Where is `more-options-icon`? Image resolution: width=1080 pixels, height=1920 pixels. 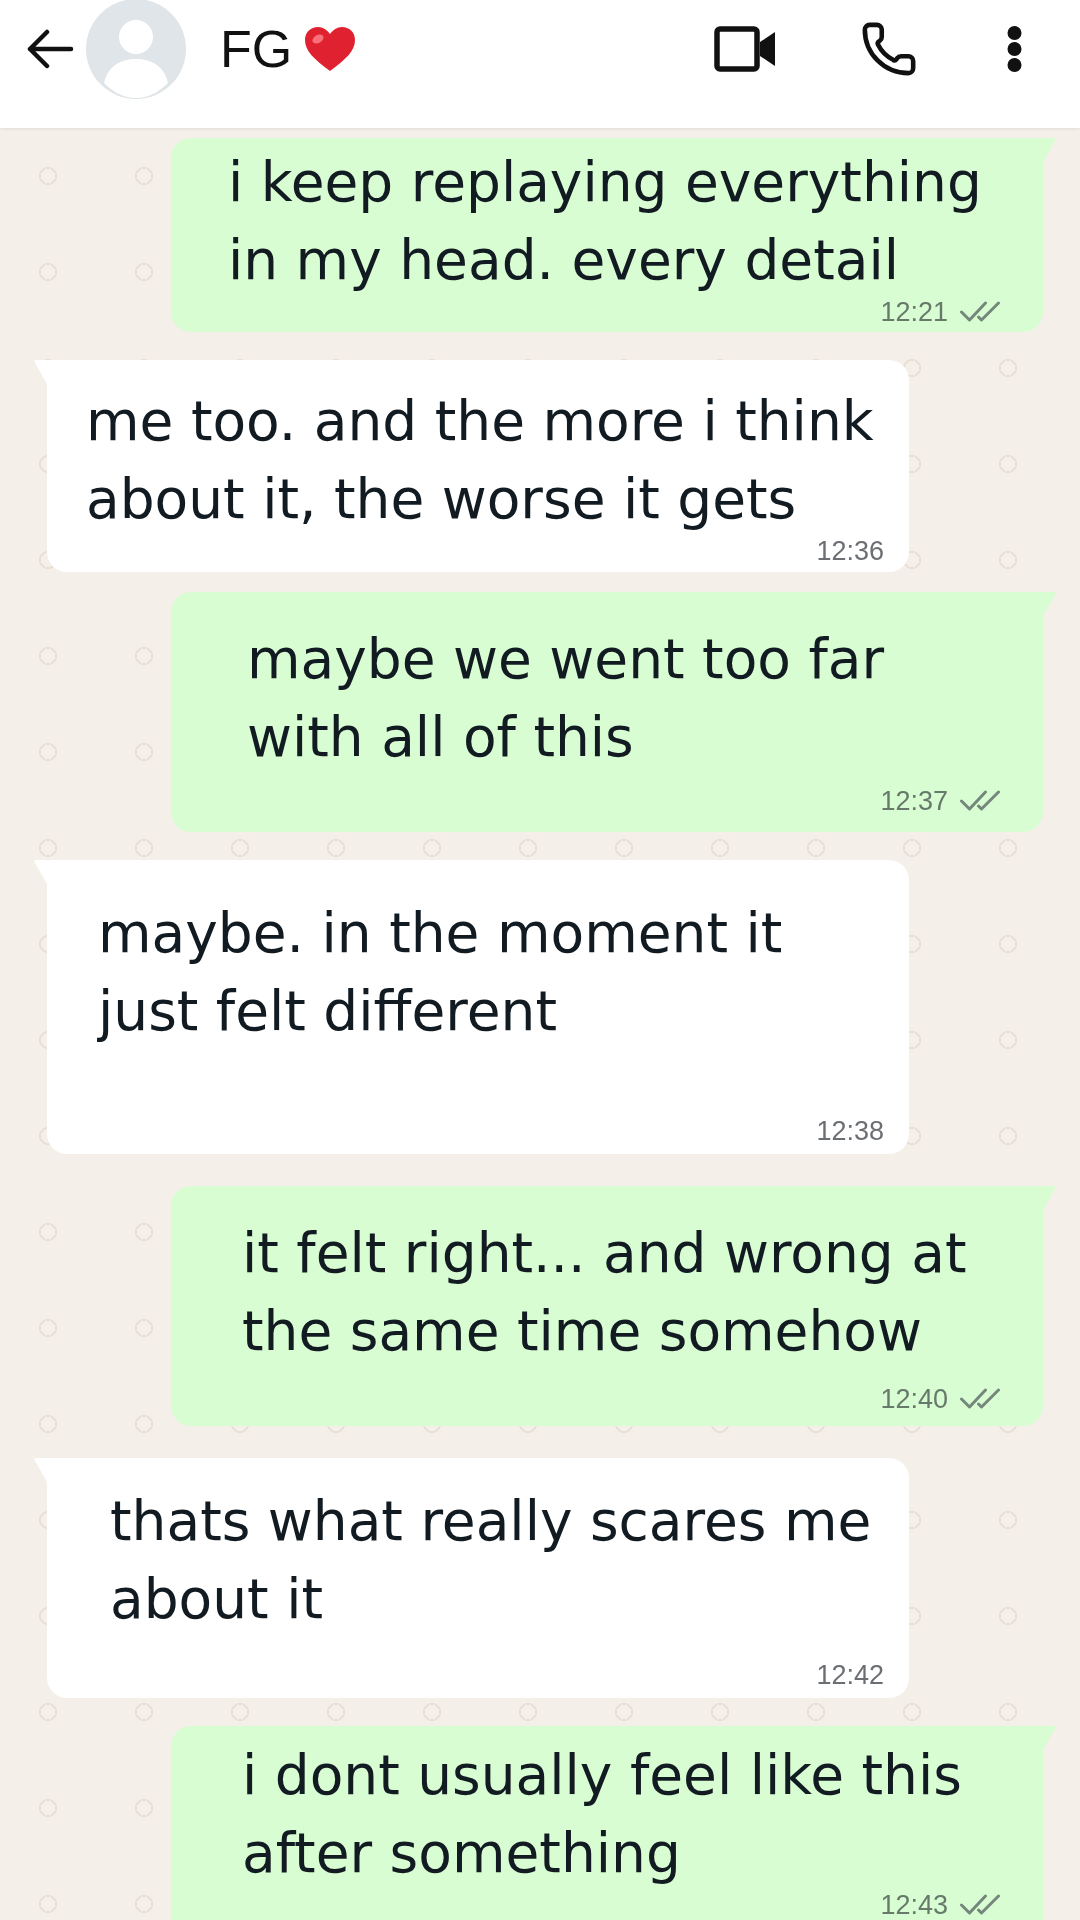
more-options-icon is located at coordinates (1014, 49).